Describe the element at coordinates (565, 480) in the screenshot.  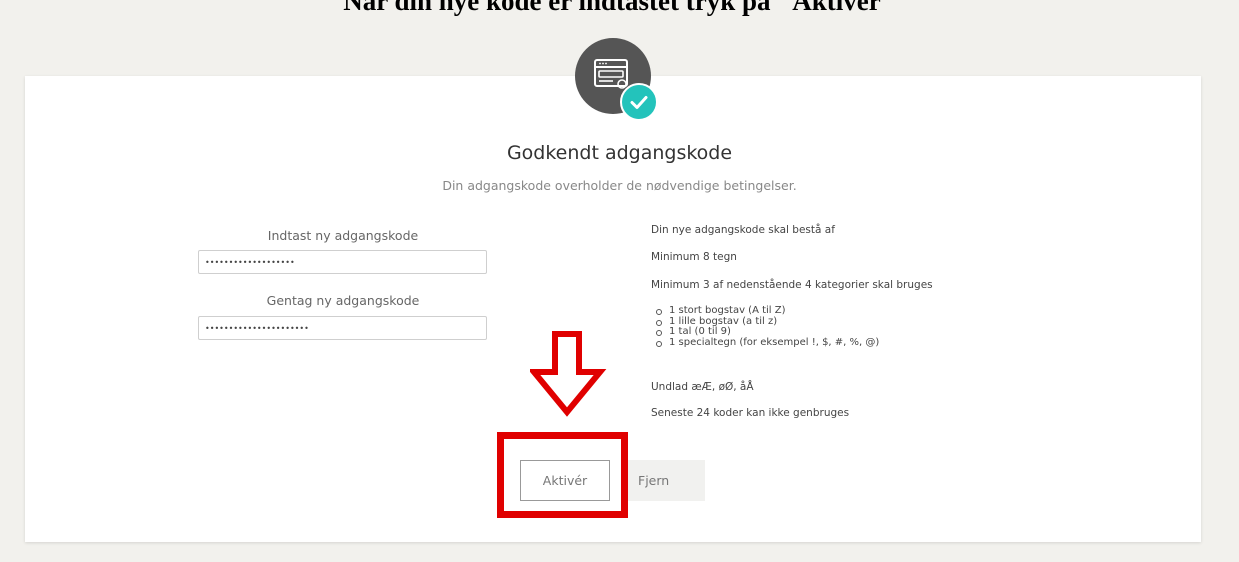
I see `activate-button: Aktivér` at that location.